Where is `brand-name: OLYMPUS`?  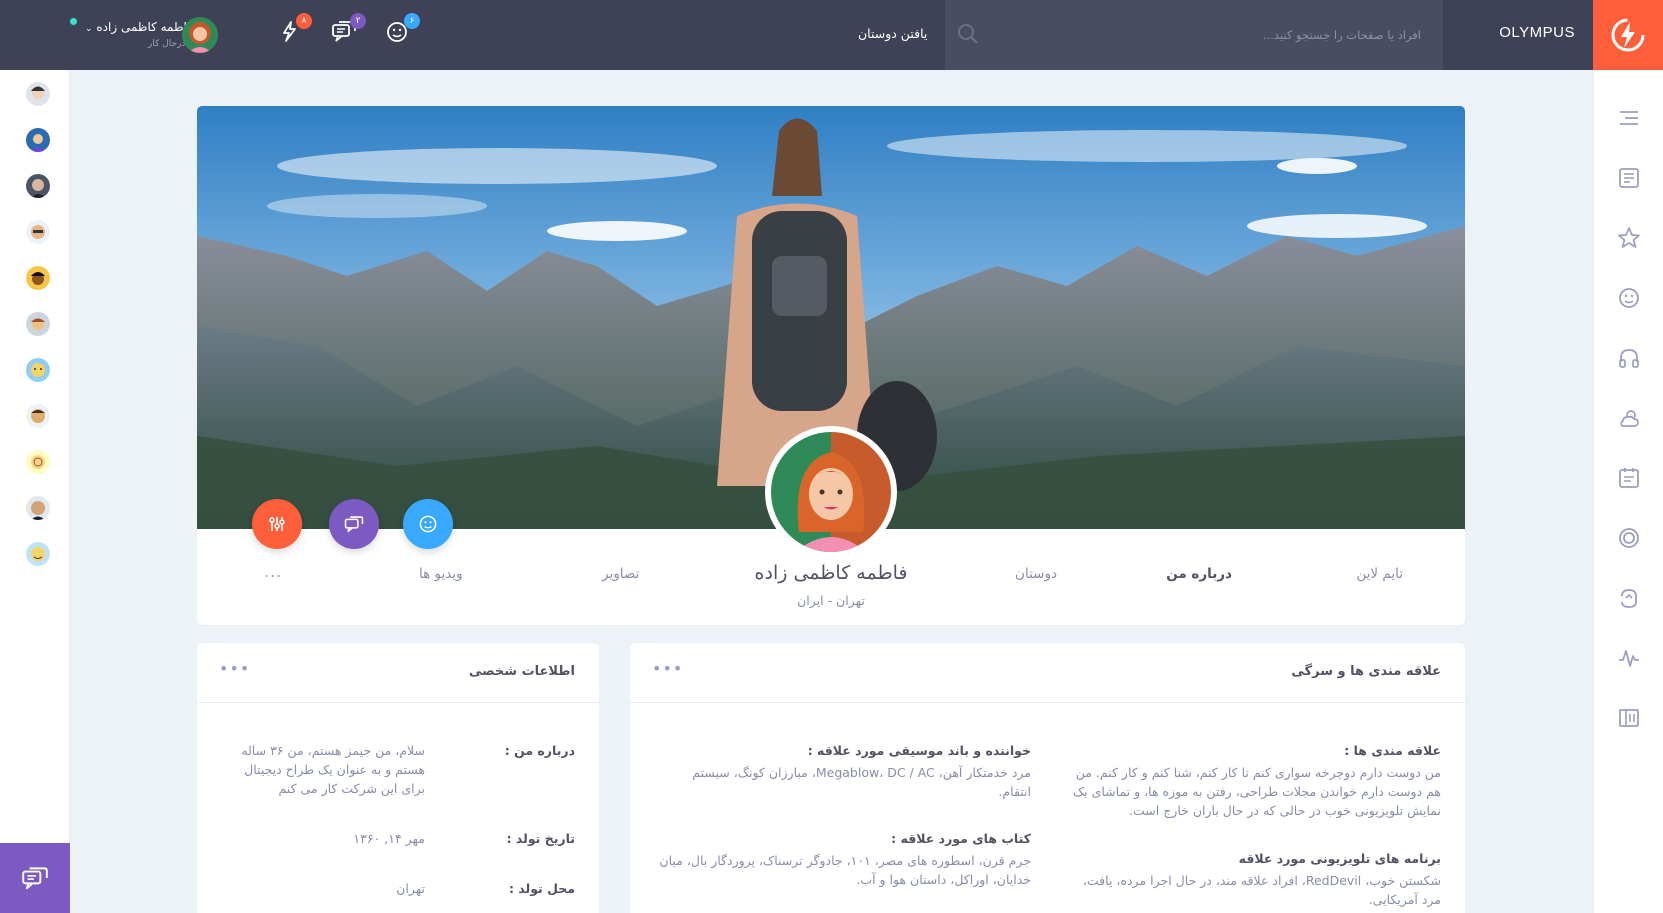 brand-name: OLYMPUS is located at coordinates (1537, 32).